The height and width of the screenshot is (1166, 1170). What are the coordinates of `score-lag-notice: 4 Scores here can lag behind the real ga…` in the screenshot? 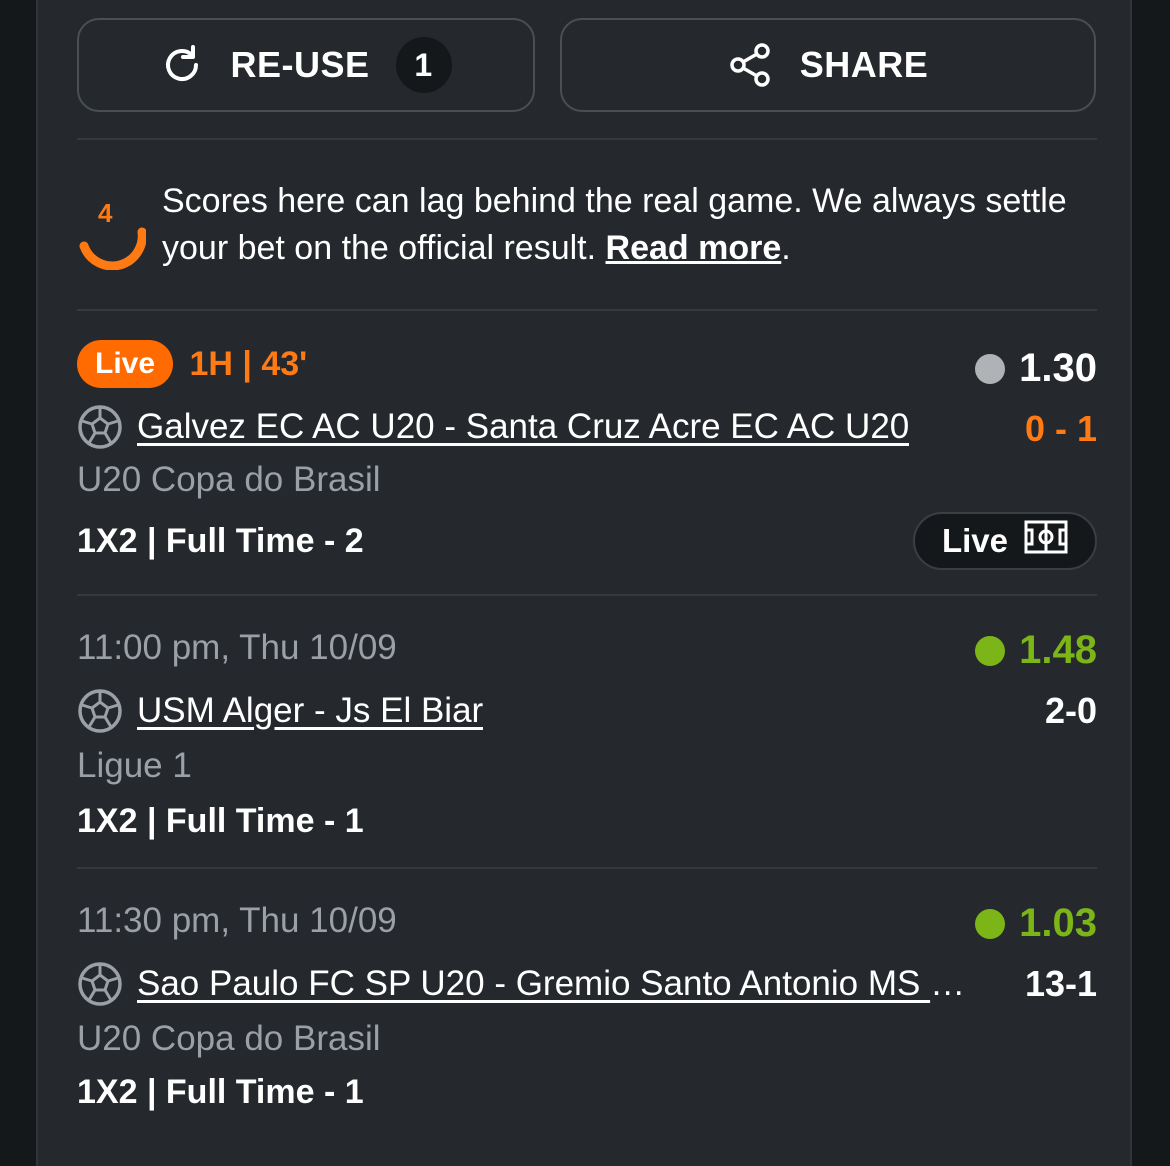 It's located at (588, 236).